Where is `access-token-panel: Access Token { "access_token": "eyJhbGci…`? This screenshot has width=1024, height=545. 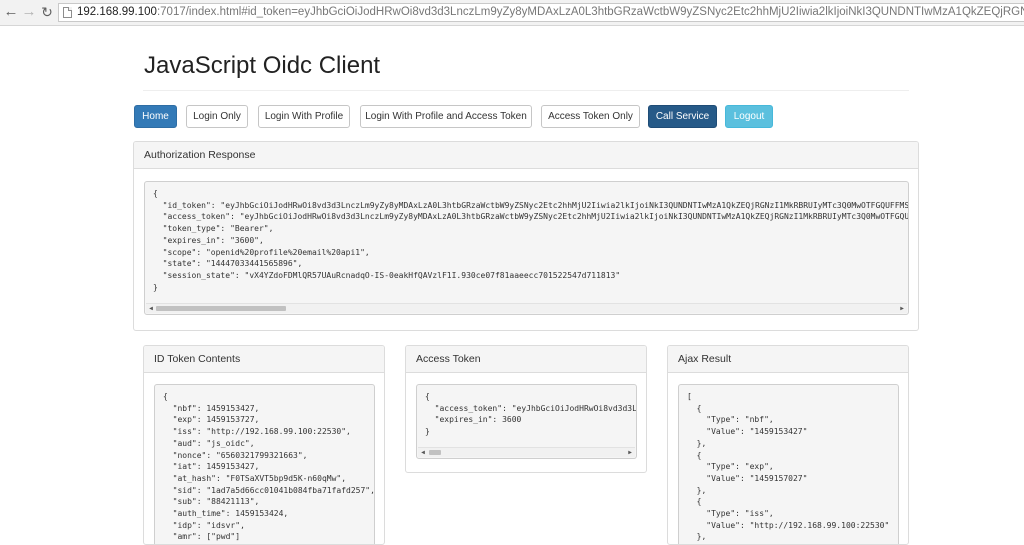 access-token-panel: Access Token { "access_token": "eyJhbGci… is located at coordinates (526, 409).